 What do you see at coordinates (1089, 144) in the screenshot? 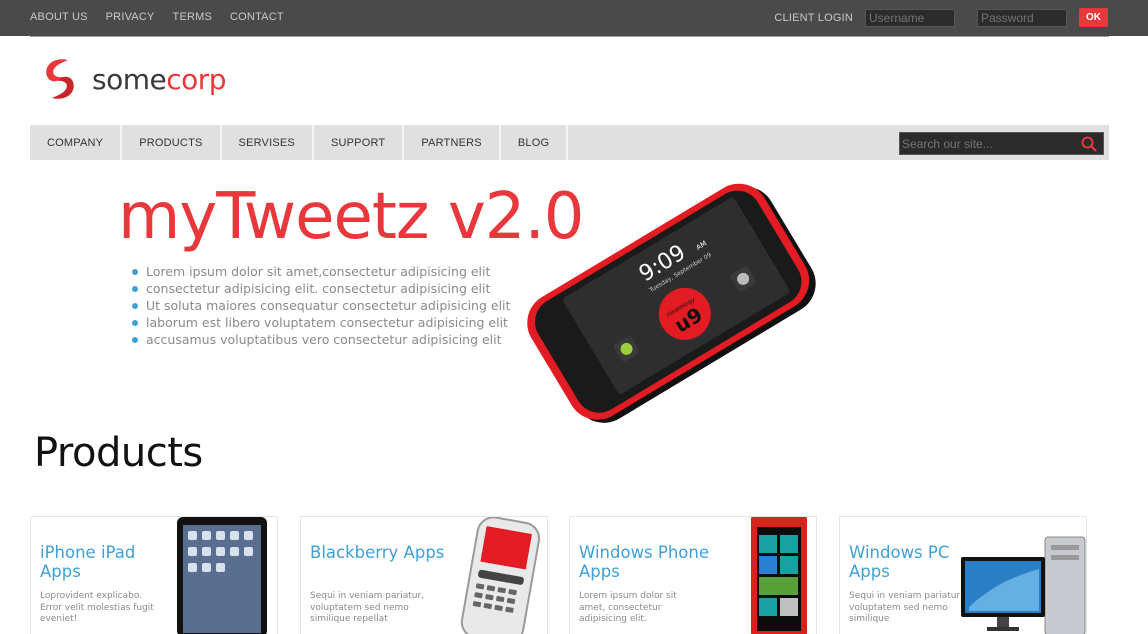
I see `search-icon` at bounding box center [1089, 144].